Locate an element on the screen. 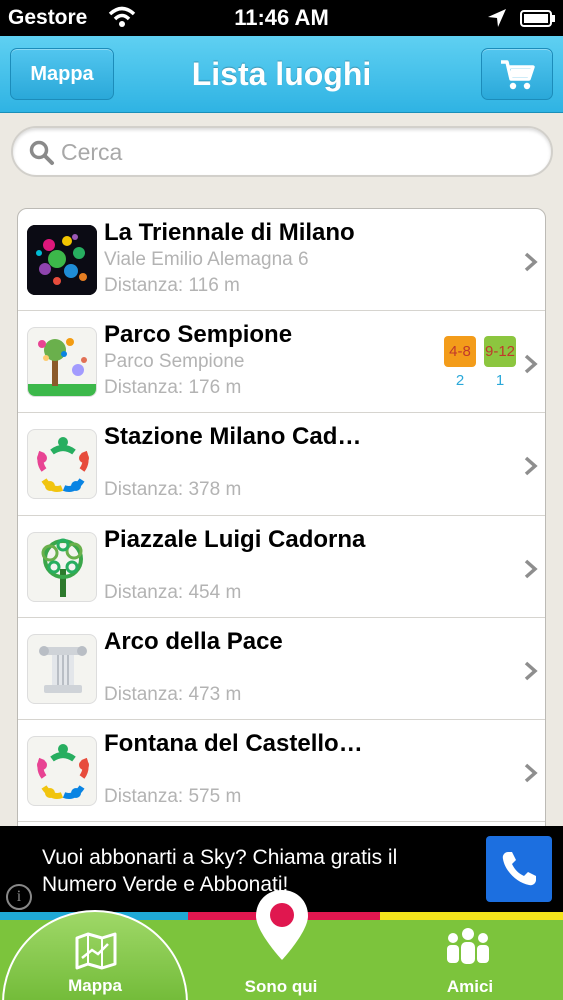 The width and height of the screenshot is (563, 1000). battery-icon is located at coordinates (537, 18).